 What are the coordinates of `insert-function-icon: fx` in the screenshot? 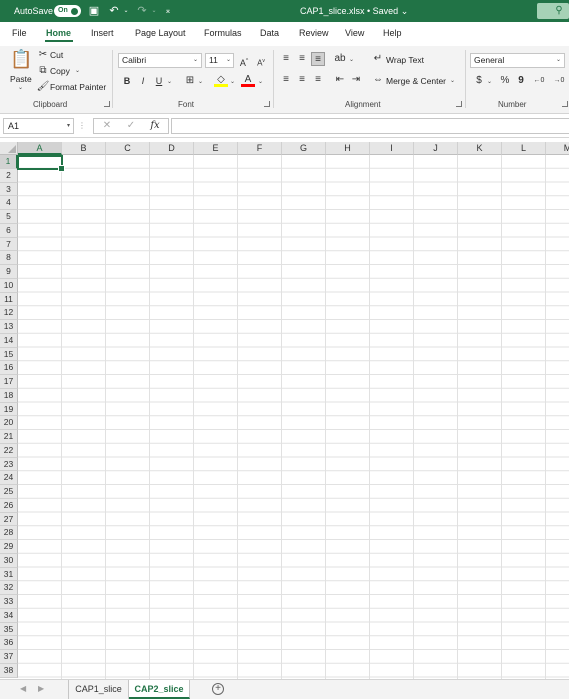 It's located at (155, 126).